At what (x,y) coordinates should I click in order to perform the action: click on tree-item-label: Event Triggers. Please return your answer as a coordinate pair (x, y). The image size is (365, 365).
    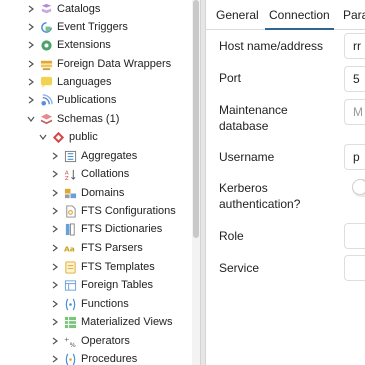
    Looking at the image, I should click on (92, 27).